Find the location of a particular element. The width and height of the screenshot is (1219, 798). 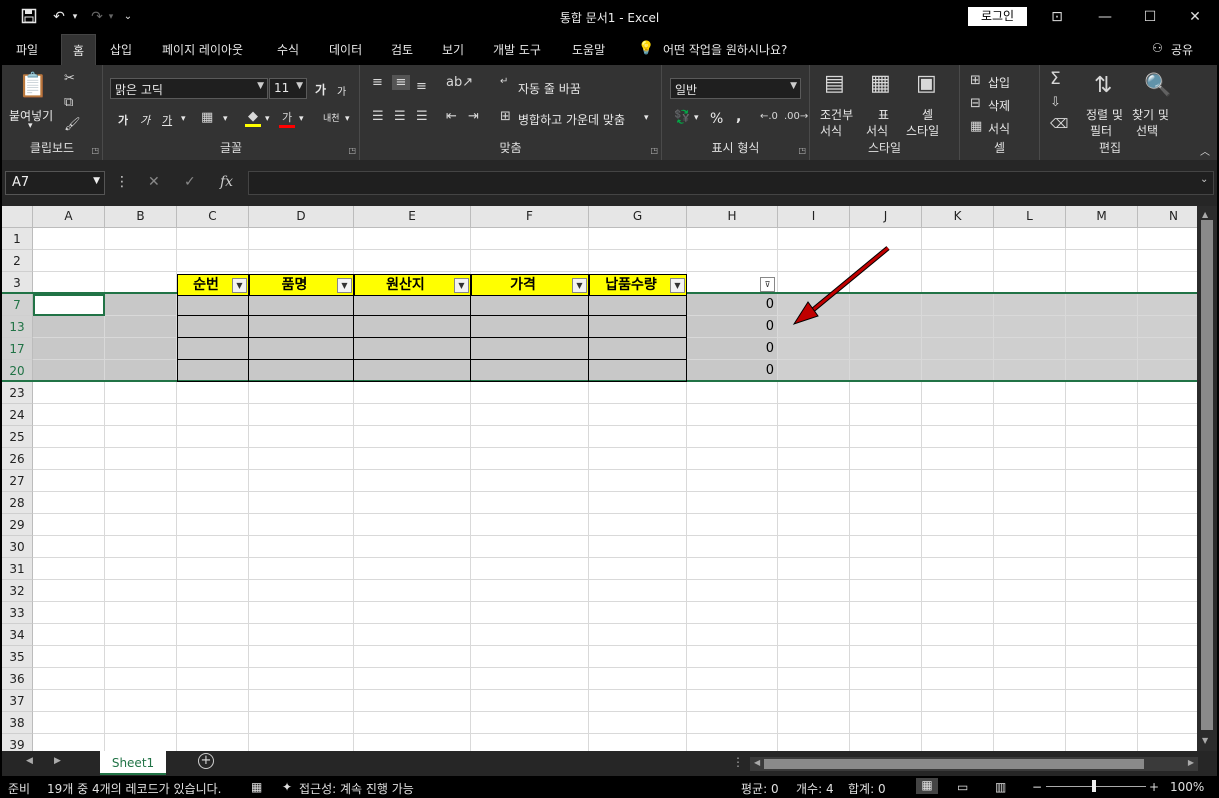

row-header: 7 is located at coordinates (17, 305).